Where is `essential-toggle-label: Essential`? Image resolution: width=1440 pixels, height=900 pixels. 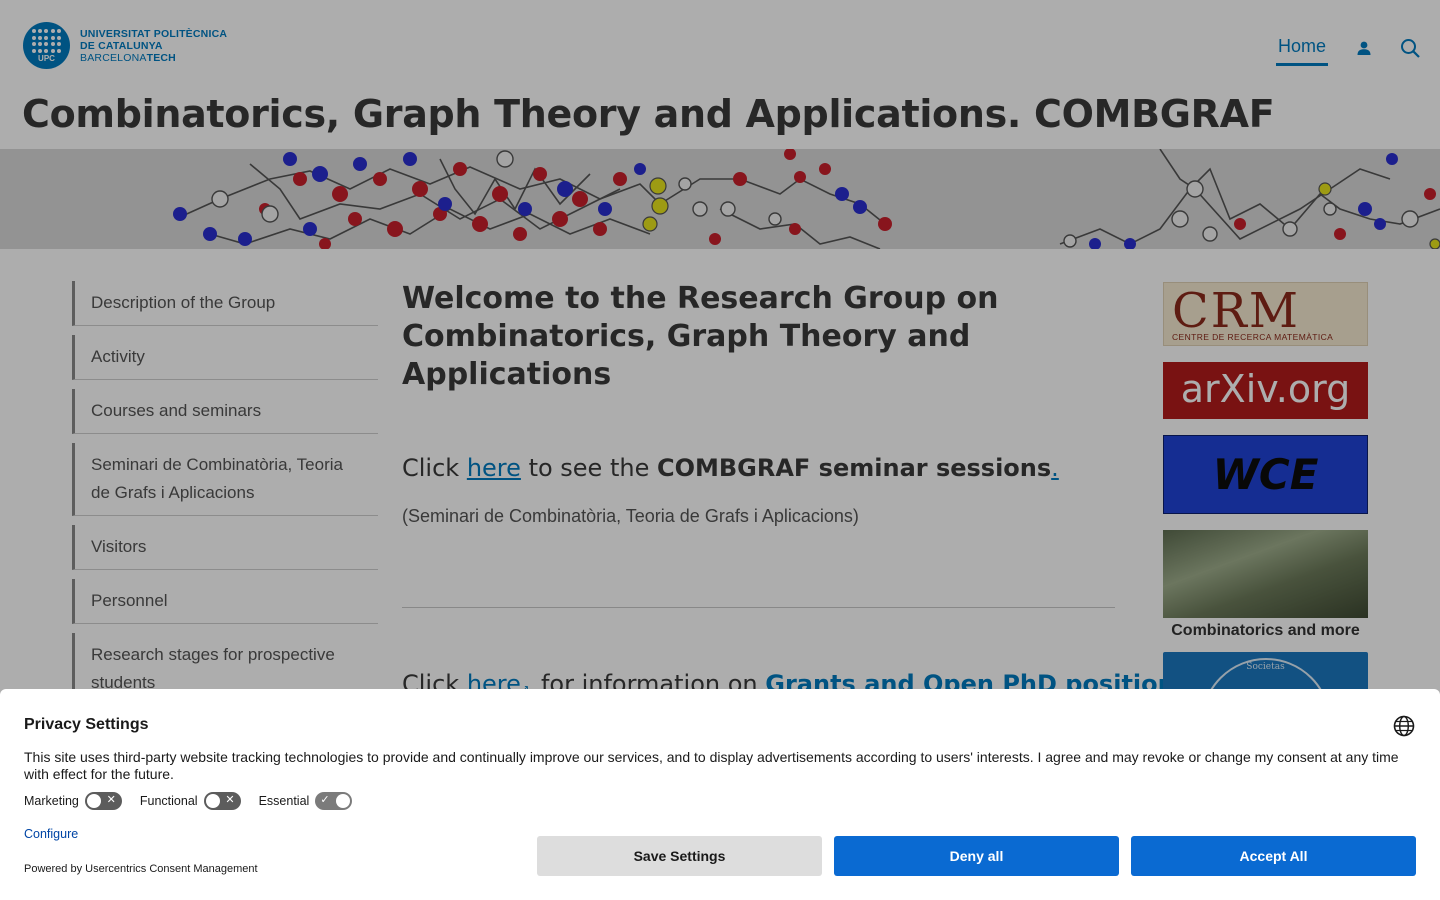
essential-toggle-label: Essential is located at coordinates (284, 801).